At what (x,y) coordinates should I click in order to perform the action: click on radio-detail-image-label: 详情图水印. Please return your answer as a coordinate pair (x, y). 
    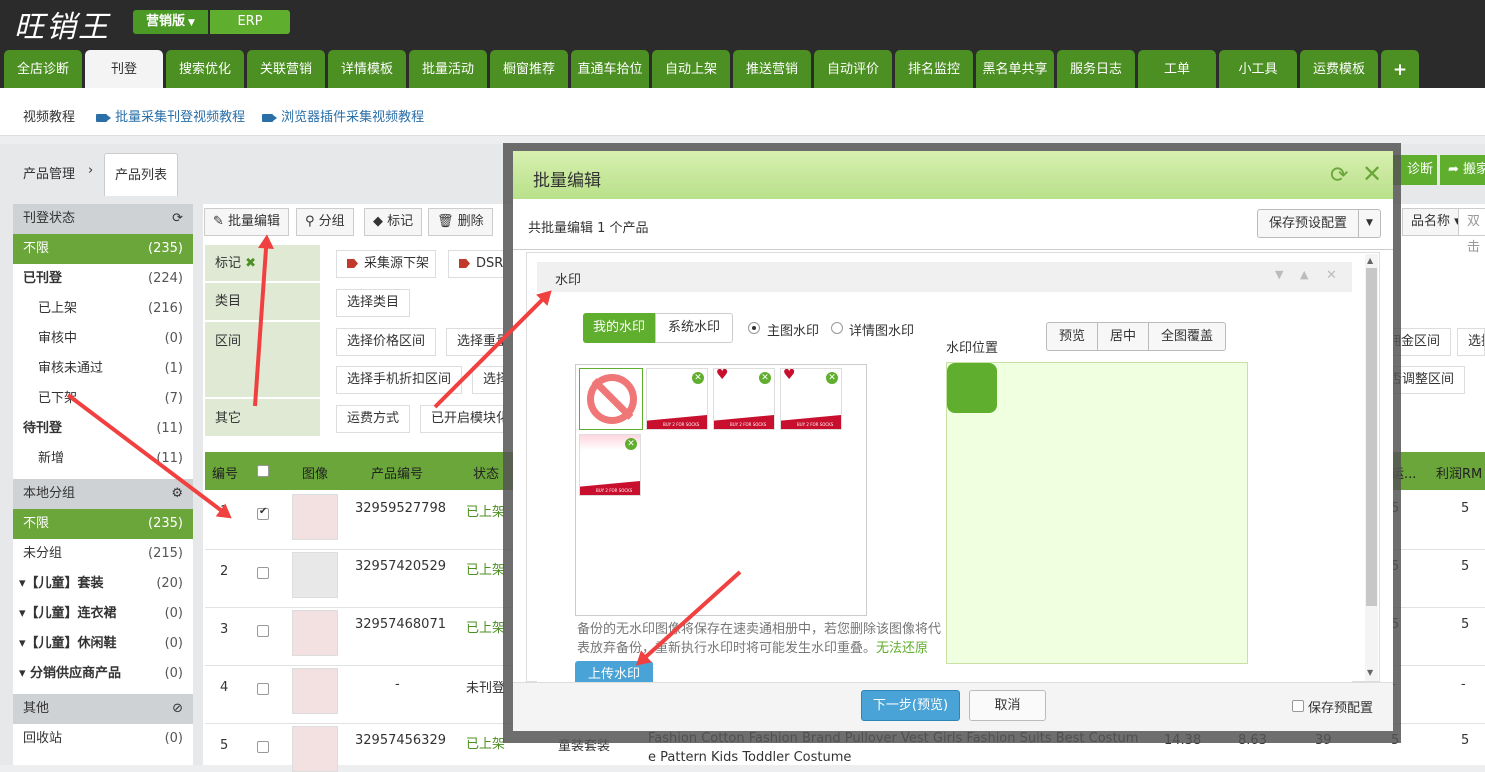
    Looking at the image, I should click on (881, 329).